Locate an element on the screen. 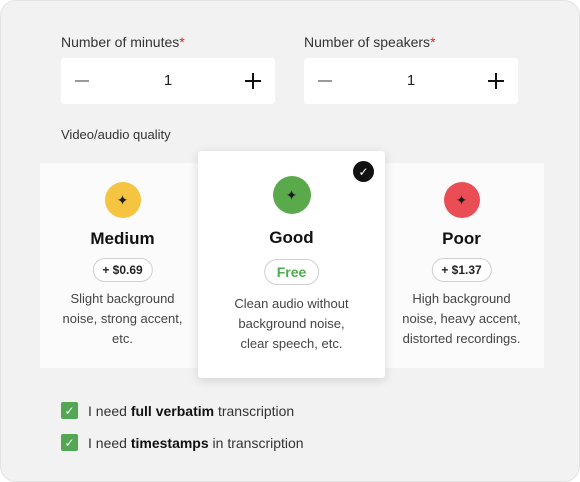 The height and width of the screenshot is (482, 580). price-badge: + $0.69 is located at coordinates (122, 270).